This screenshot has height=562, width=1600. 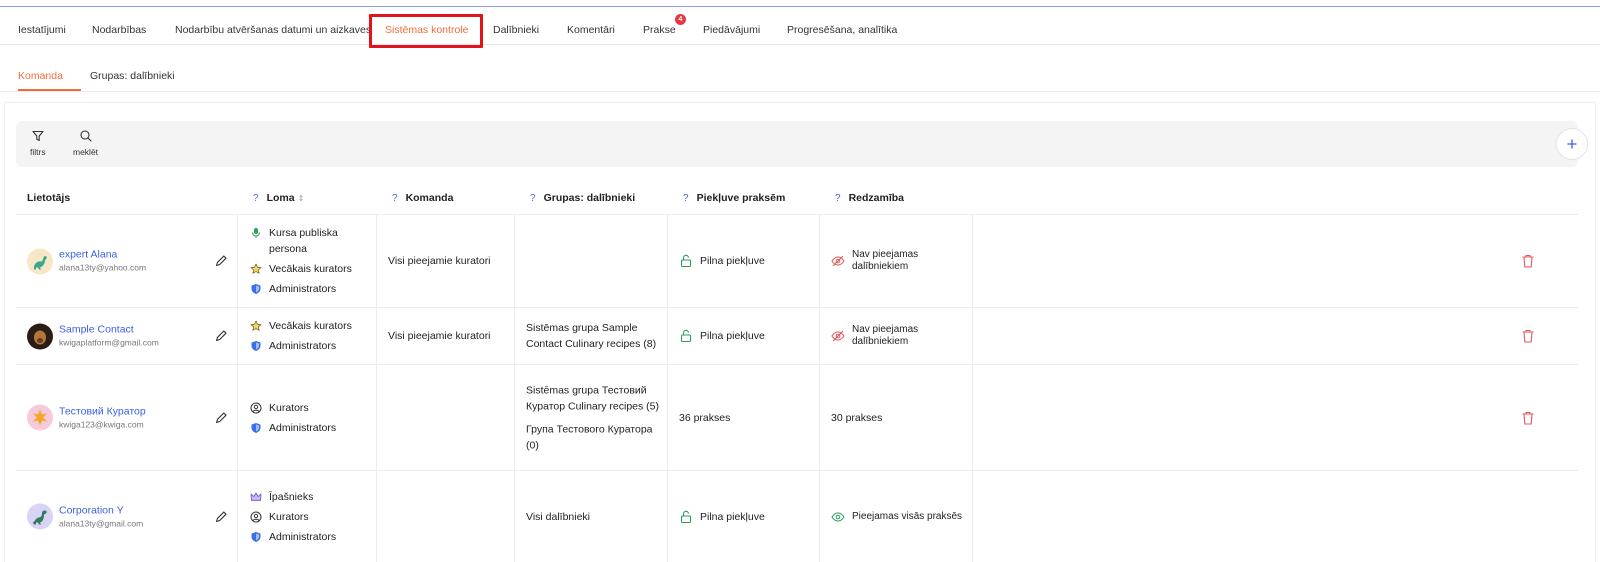 I want to click on roles-cell: Vecākais kurators Administrators, so click(x=307, y=336).